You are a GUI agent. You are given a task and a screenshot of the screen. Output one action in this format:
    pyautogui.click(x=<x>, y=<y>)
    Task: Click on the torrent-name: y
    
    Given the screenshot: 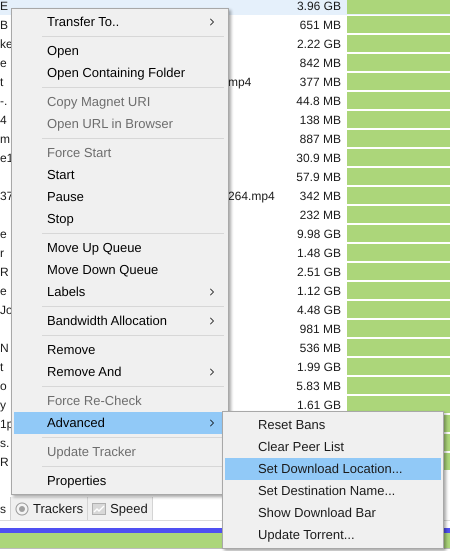 What is the action you would take?
    pyautogui.click(x=3, y=405)
    